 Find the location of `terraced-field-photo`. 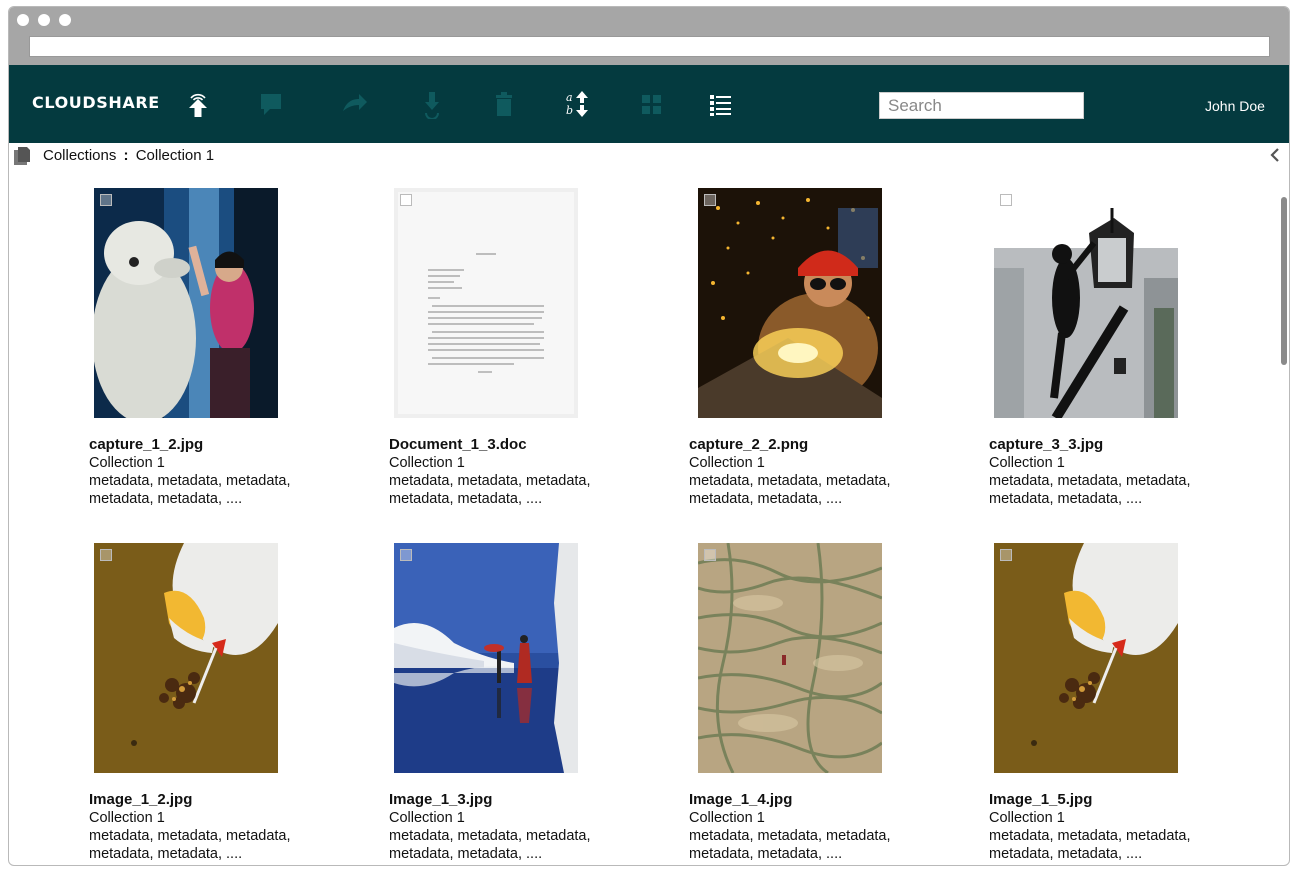

terraced-field-photo is located at coordinates (790, 658).